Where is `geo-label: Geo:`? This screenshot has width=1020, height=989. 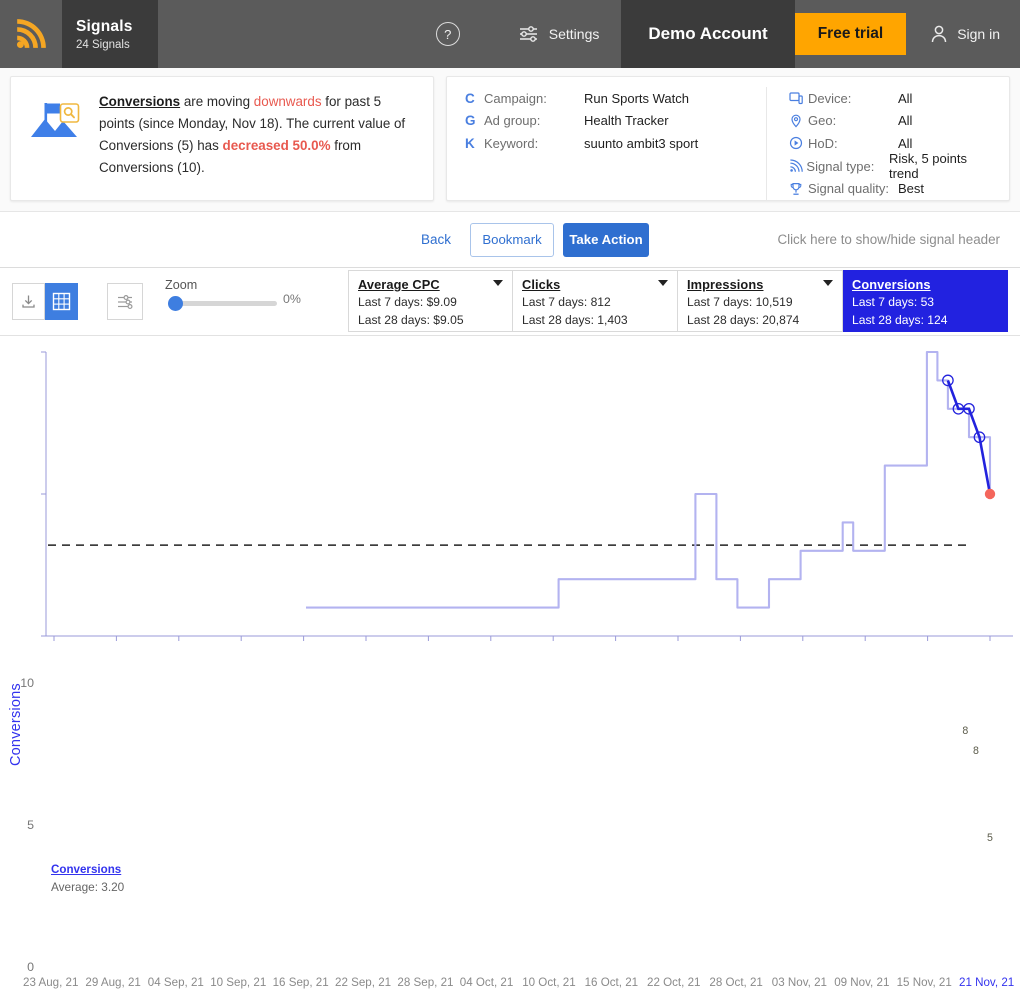 geo-label: Geo: is located at coordinates (822, 121).